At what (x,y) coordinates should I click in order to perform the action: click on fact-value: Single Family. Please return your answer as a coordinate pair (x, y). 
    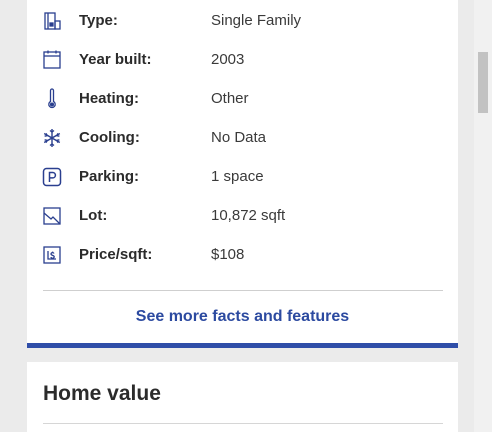
    Looking at the image, I should click on (256, 20).